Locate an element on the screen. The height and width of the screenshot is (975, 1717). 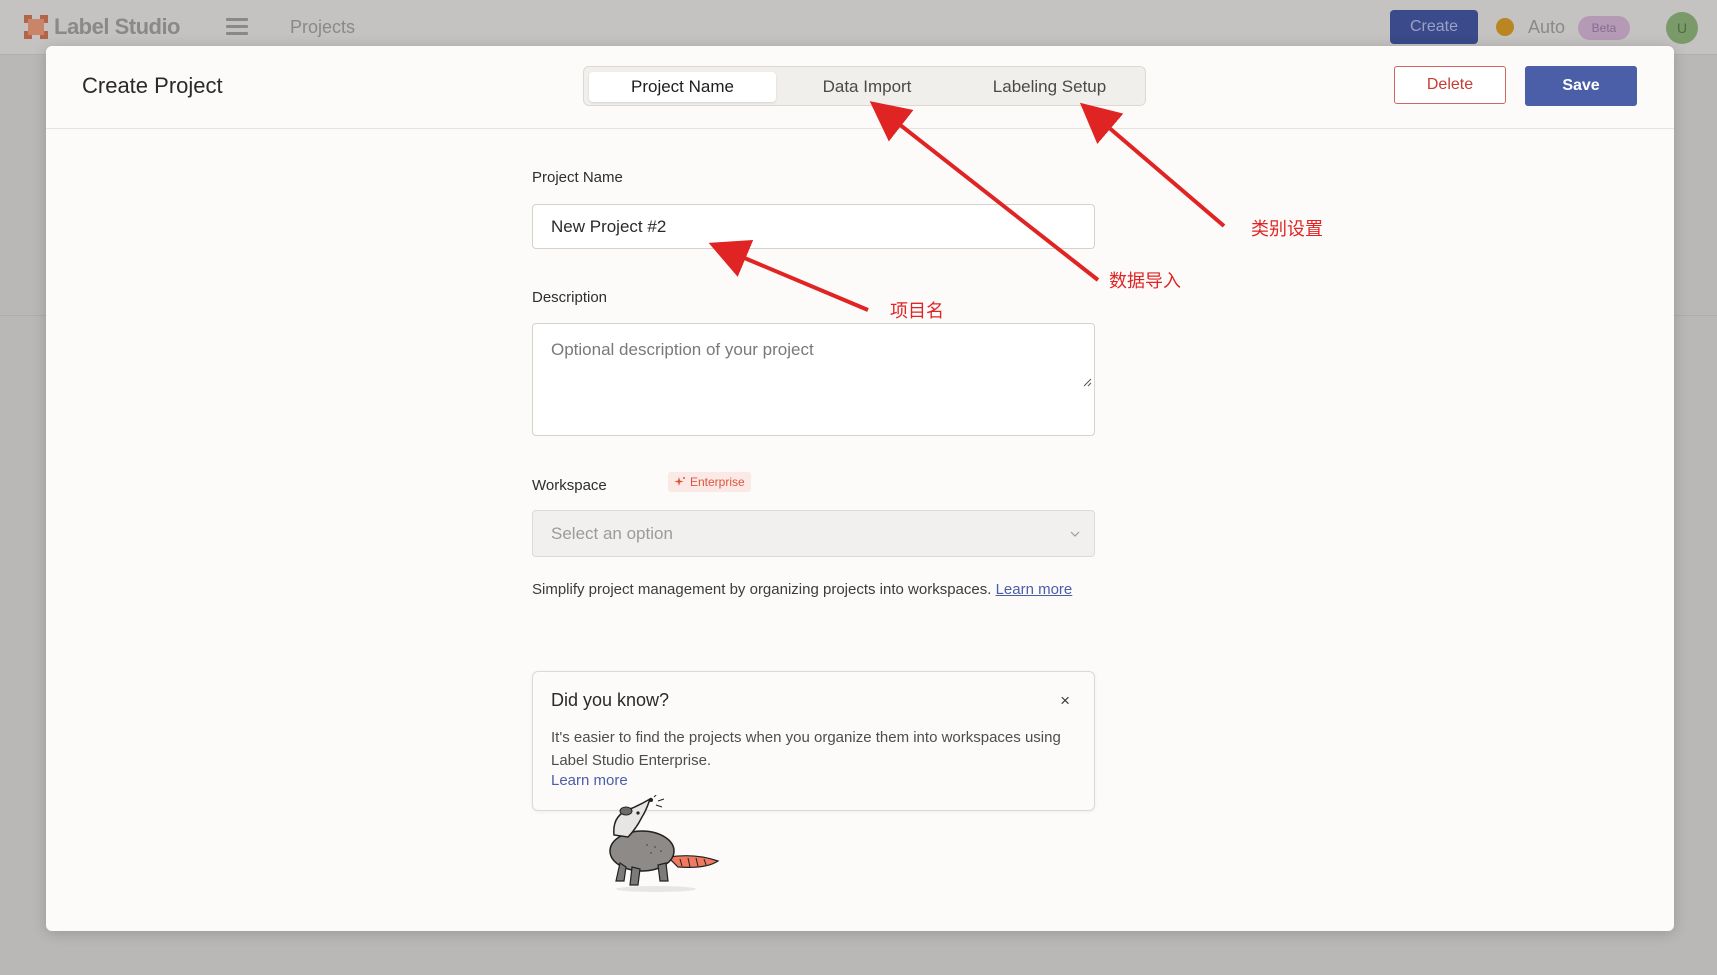
arrow-labeling-setup is located at coordinates (1152, 165).